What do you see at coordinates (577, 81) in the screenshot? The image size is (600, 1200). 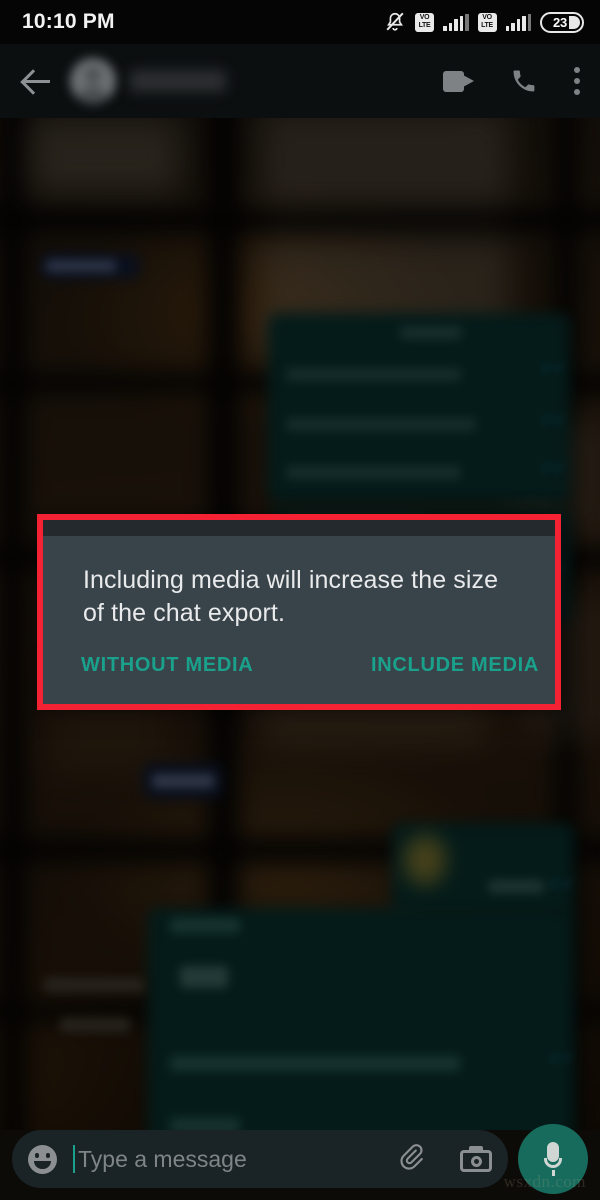 I see `overflow-menu-icon` at bounding box center [577, 81].